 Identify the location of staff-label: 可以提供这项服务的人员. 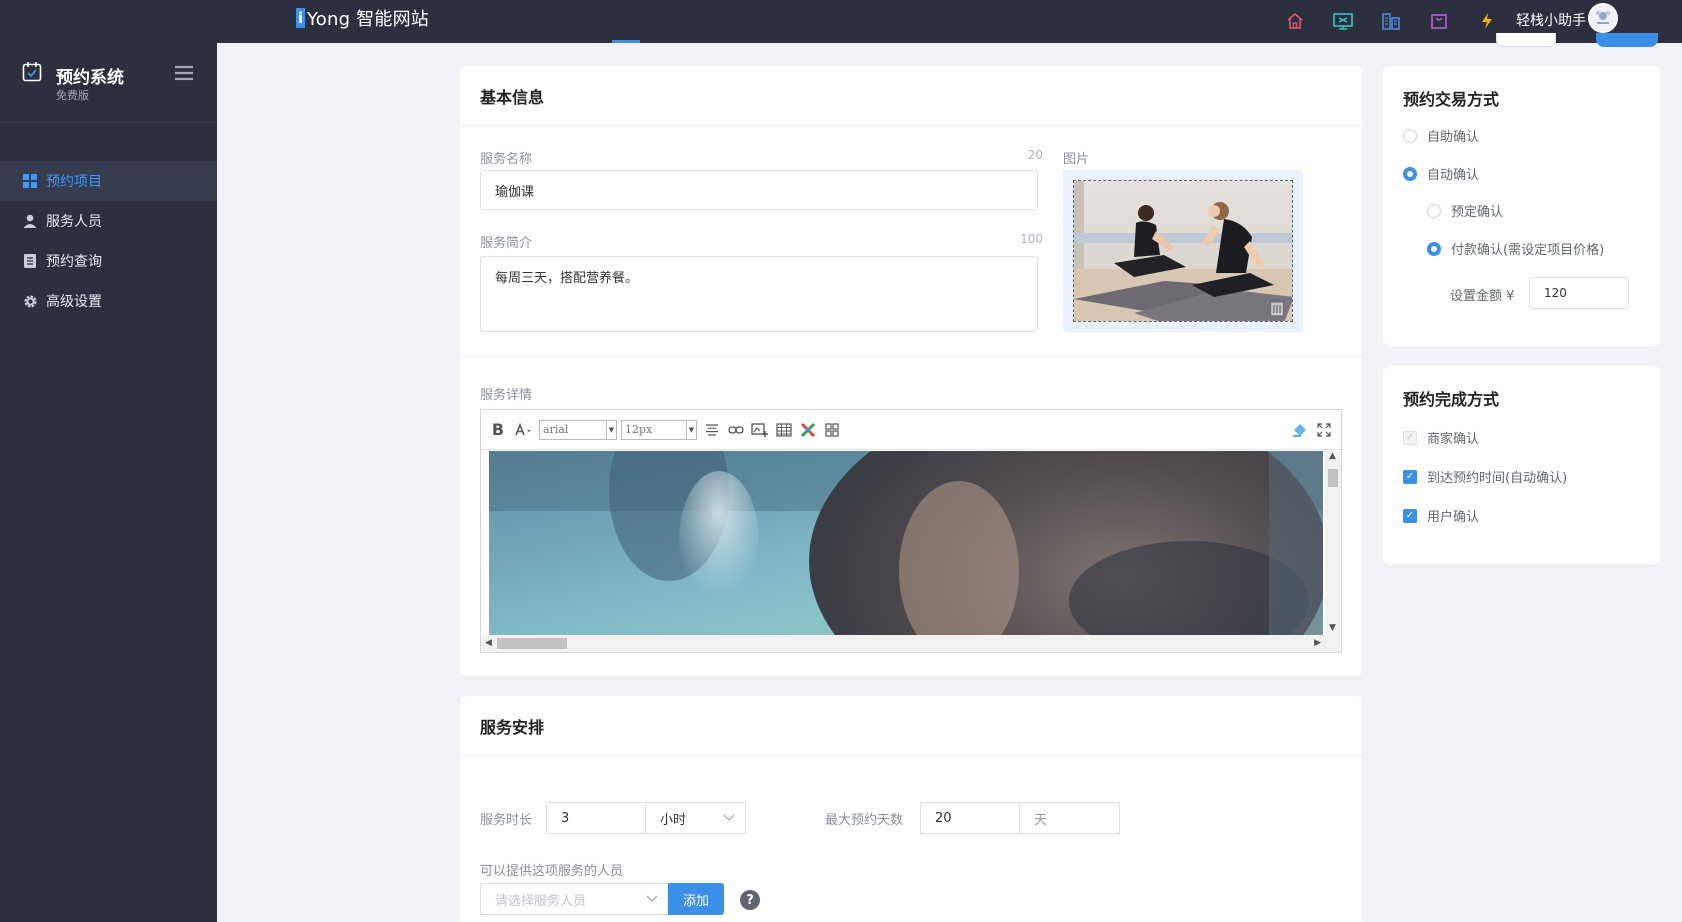
(552, 871).